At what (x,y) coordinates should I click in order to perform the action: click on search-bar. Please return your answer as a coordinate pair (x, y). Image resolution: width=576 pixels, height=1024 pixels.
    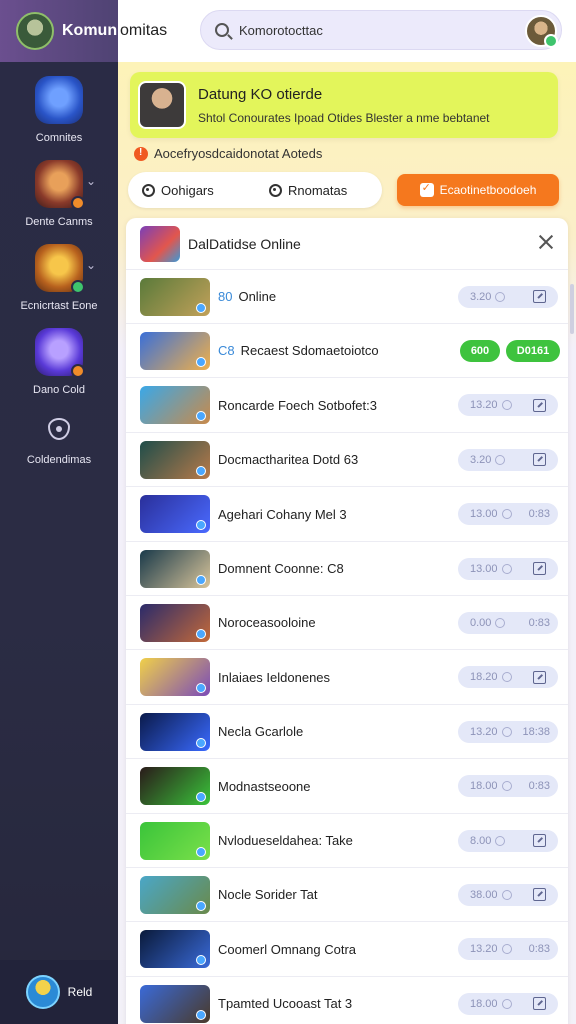
    Looking at the image, I should click on (381, 30).